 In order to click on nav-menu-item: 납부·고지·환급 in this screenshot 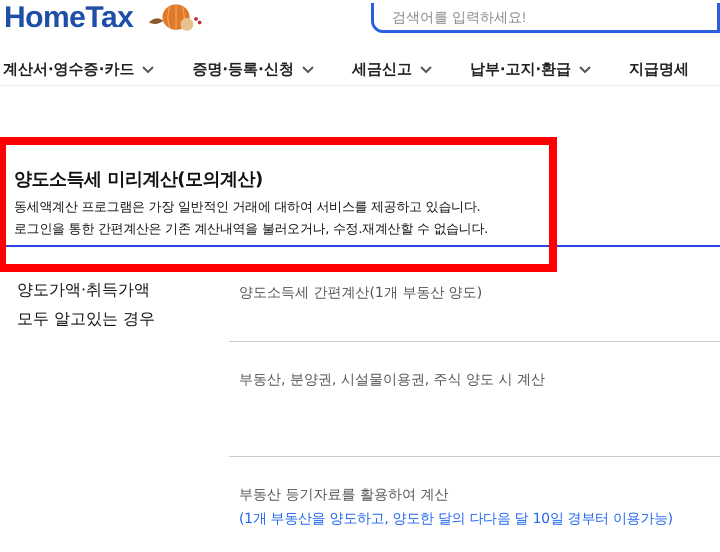, I will do `click(531, 69)`.